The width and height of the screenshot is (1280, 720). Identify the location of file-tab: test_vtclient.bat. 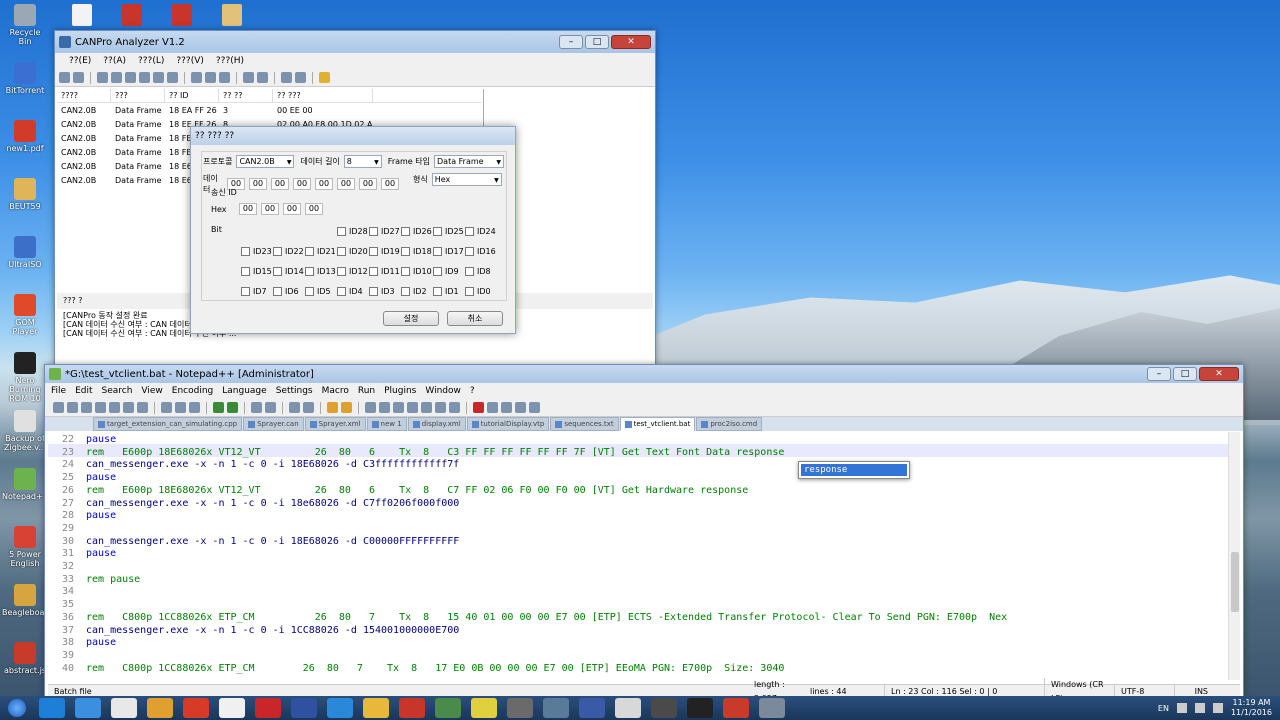
(657, 424).